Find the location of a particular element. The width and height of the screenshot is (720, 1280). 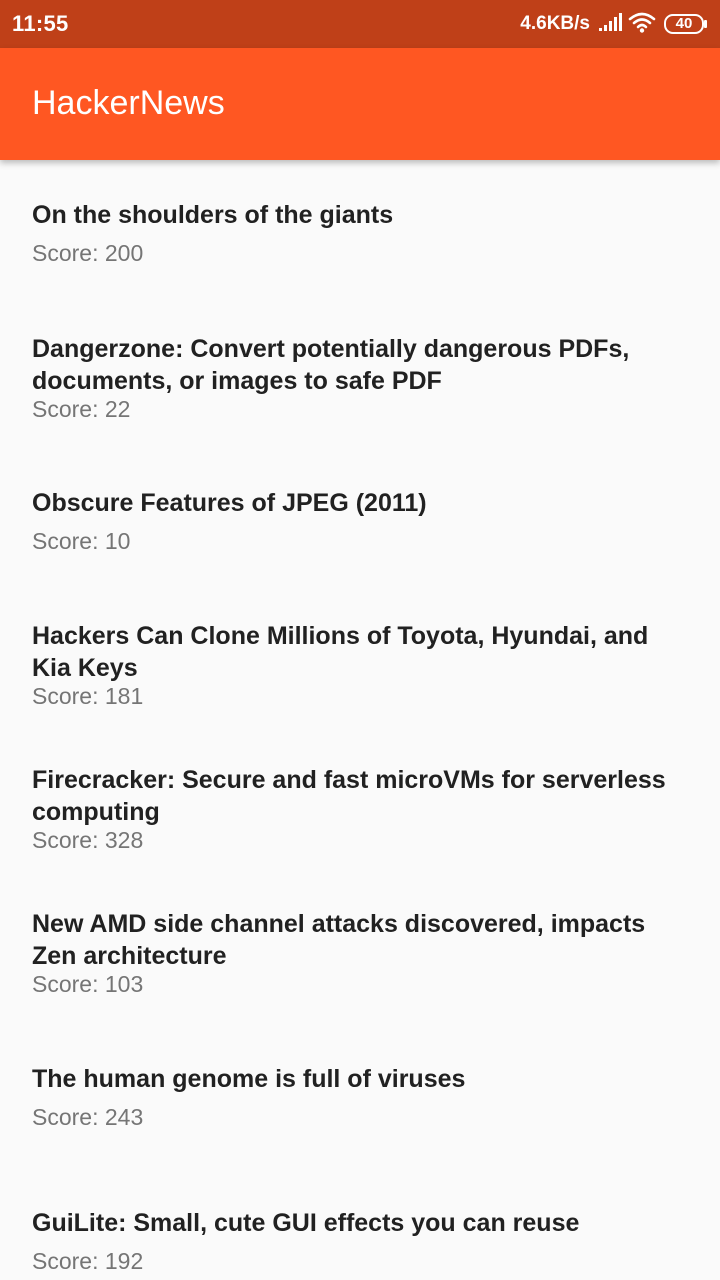

story-score: Score: 22 is located at coordinates (81, 409).